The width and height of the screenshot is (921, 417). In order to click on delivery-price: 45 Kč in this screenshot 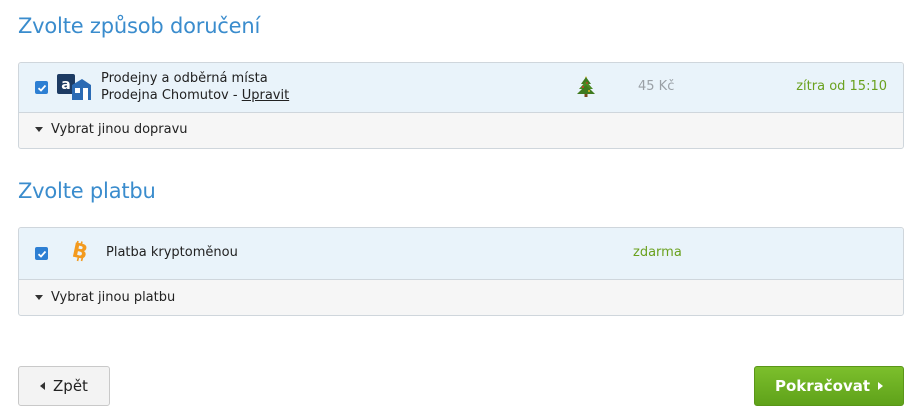, I will do `click(656, 86)`.